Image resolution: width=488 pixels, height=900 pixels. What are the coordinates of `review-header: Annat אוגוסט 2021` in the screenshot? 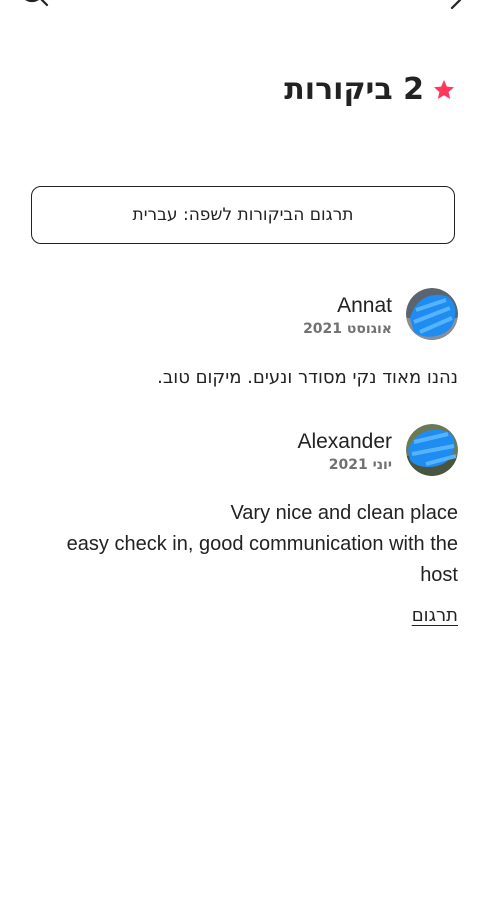 It's located at (244, 316).